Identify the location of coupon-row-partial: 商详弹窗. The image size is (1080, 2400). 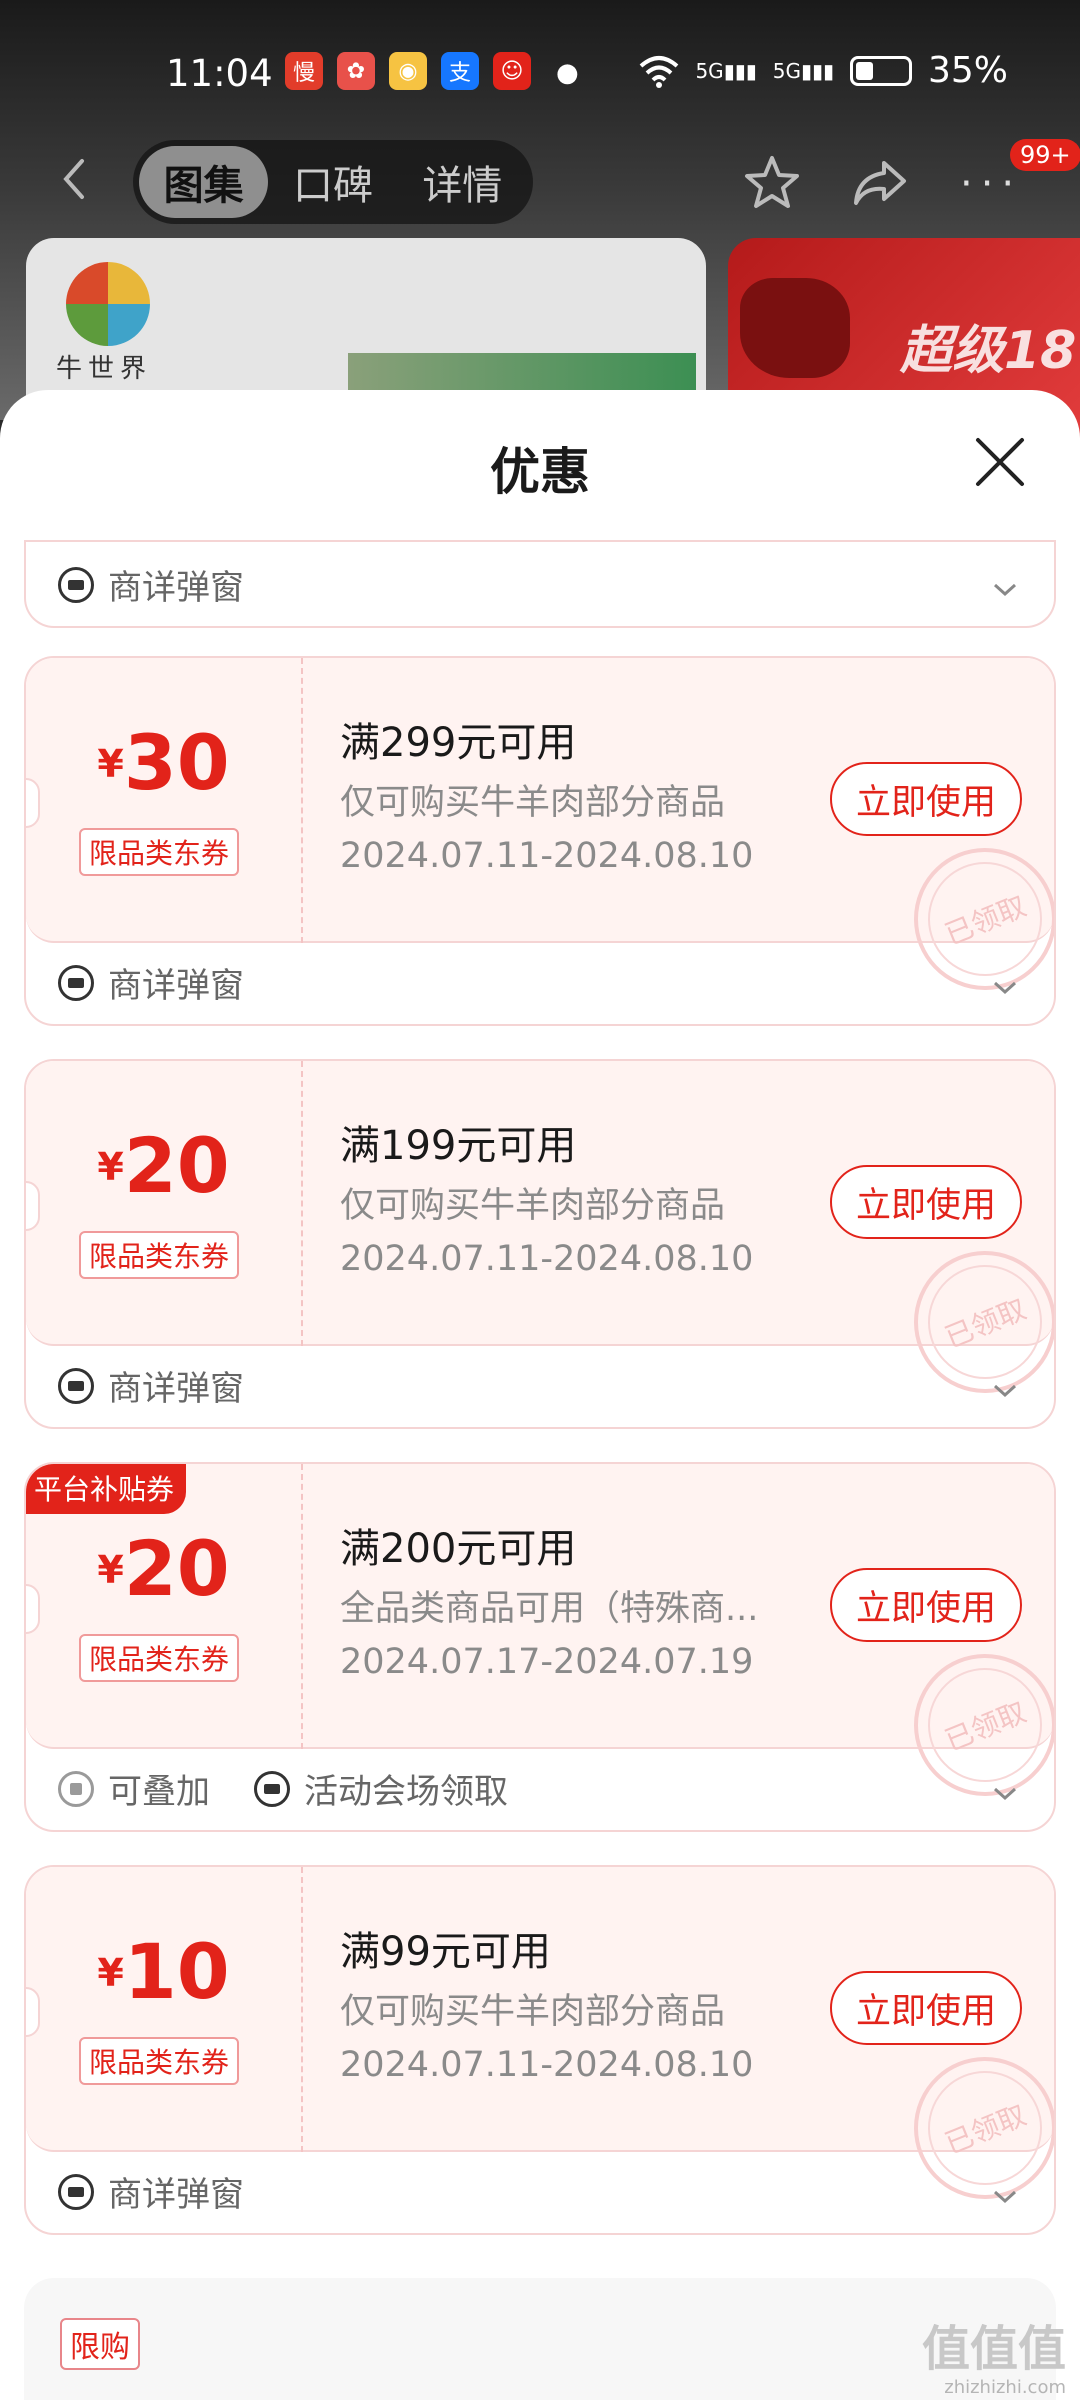
(540, 584).